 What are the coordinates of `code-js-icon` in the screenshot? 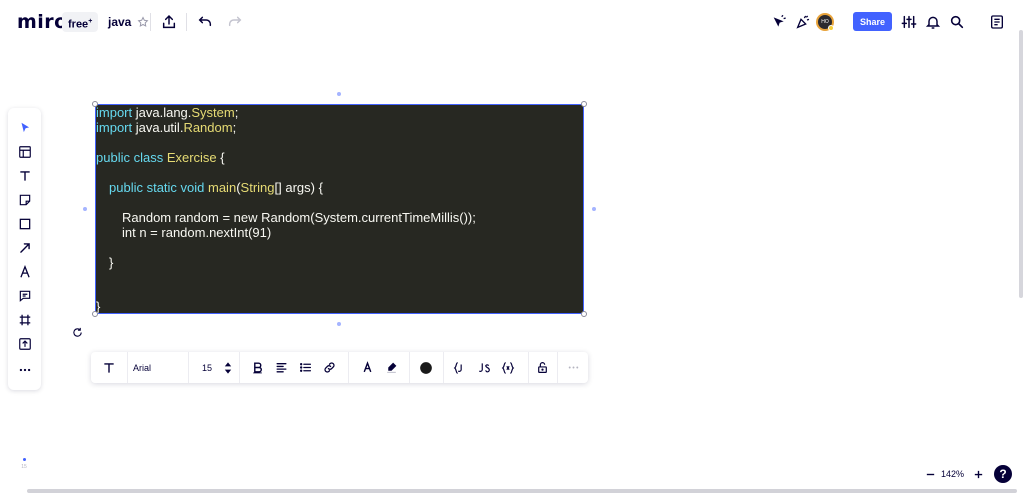 It's located at (484, 367).